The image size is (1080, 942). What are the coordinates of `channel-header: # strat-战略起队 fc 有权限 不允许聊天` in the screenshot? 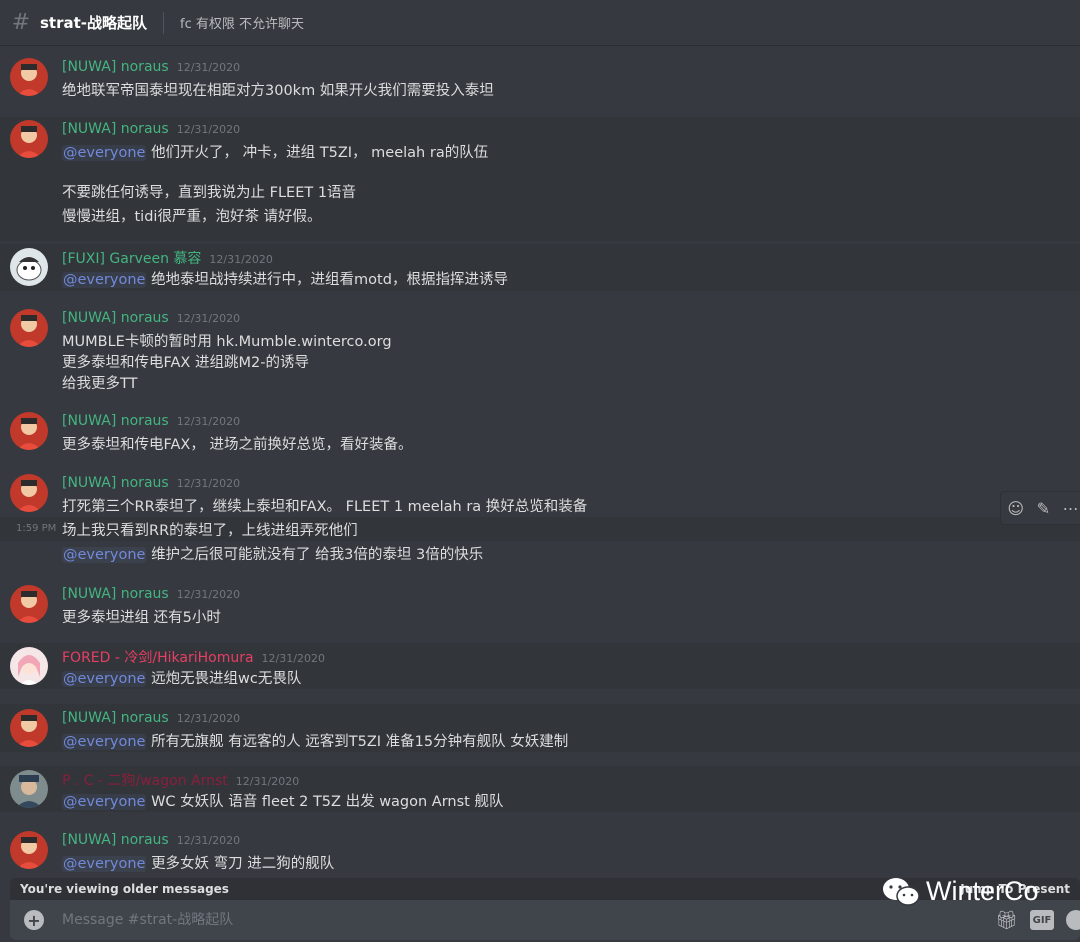 It's located at (540, 23).